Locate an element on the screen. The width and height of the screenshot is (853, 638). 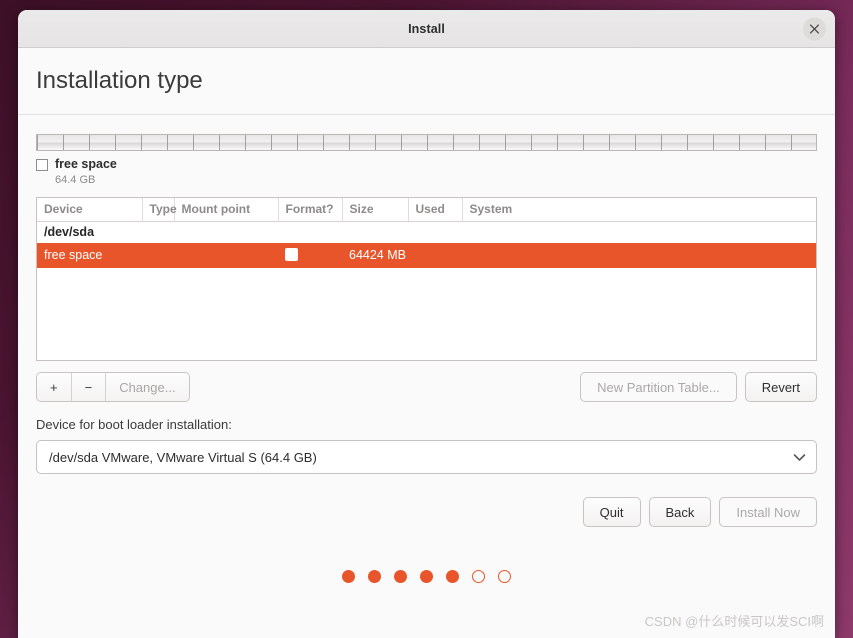
cell-device: /dev/sda is located at coordinates (69, 232).